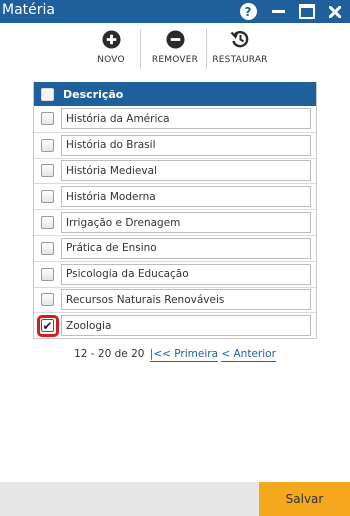  Describe the element at coordinates (186, 197) in the screenshot. I see `descricao-cell: História Moderna` at that location.